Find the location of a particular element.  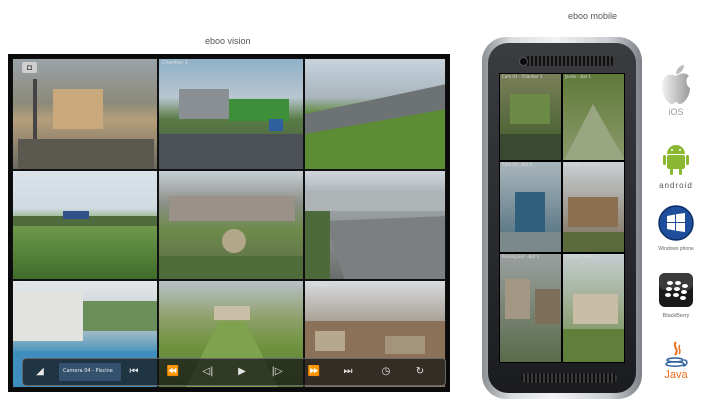

mobile-camera-tile: Cam 02 - Bat 2 is located at coordinates (530, 207).